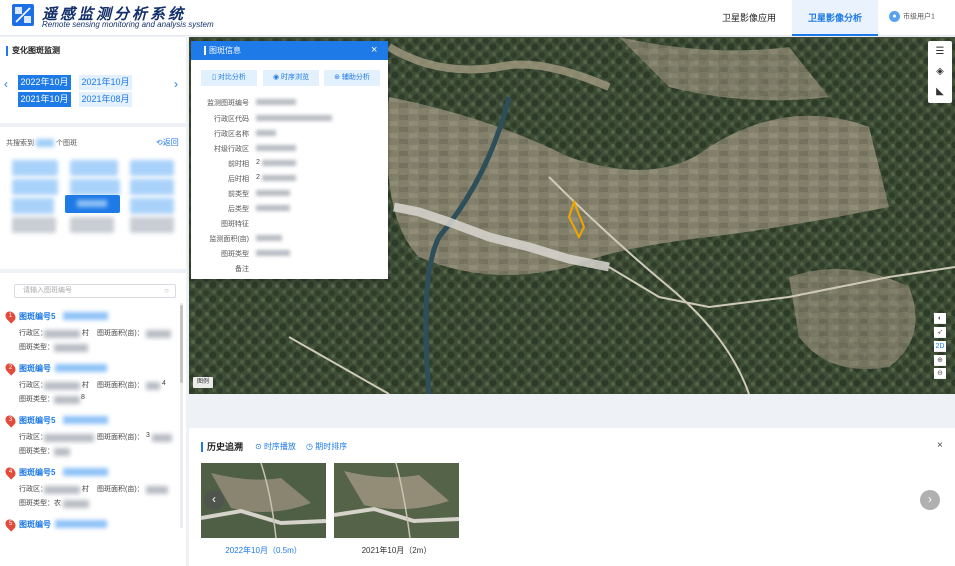 This screenshot has width=955, height=566. What do you see at coordinates (919, 17) in the screenshot?
I see `user-name: 市级用户1` at bounding box center [919, 17].